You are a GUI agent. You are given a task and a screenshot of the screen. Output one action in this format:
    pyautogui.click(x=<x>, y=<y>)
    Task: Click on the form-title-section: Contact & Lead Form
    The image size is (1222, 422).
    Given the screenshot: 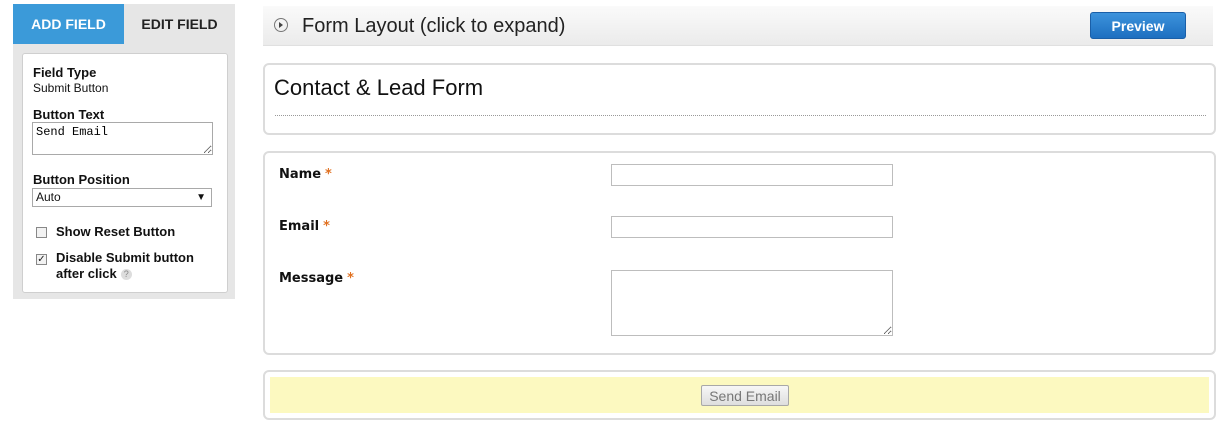 What is the action you would take?
    pyautogui.click(x=739, y=99)
    